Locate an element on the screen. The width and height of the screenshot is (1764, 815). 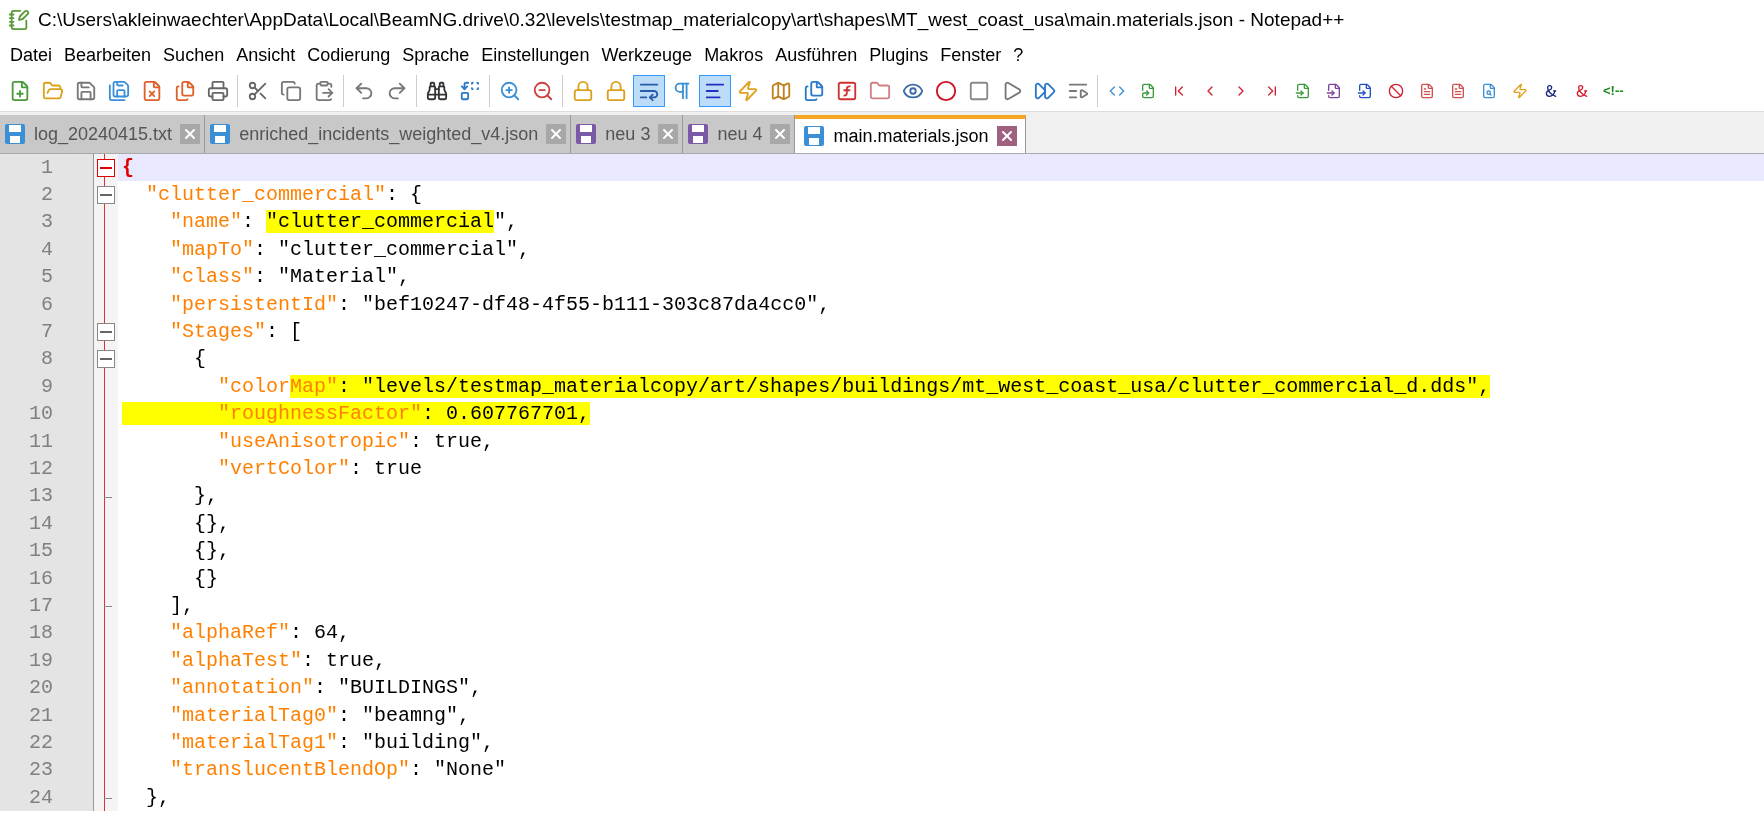
line-number: 23 is located at coordinates (41, 770).